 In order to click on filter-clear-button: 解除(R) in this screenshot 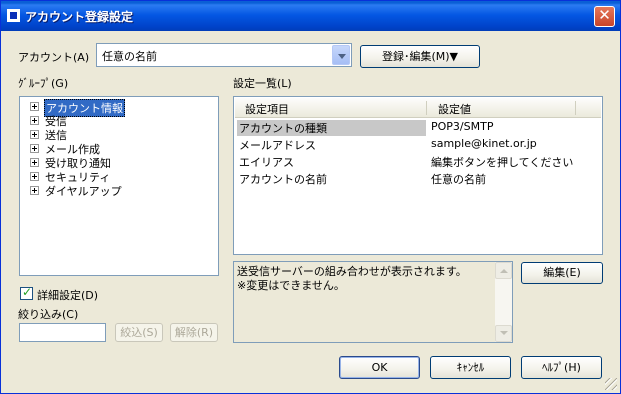, I will do `click(194, 332)`.